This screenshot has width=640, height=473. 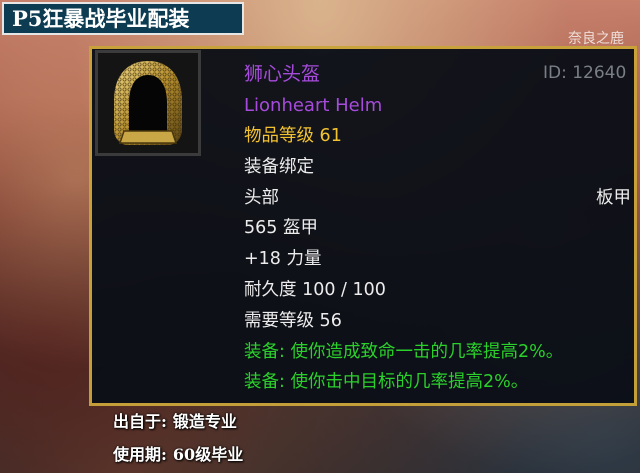 What do you see at coordinates (123, 18) in the screenshot?
I see `page-title: P5狂暴战毕业配装` at bounding box center [123, 18].